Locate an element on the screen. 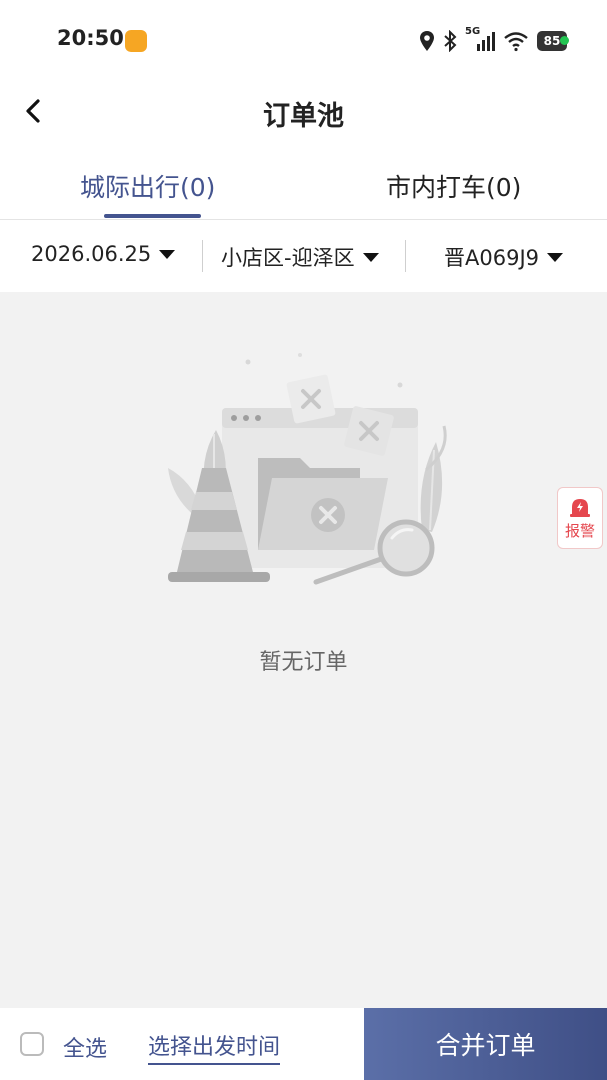  filter-bar: 2026.06.25 小店区-迎泽区 晋A069J9 is located at coordinates (303, 256).